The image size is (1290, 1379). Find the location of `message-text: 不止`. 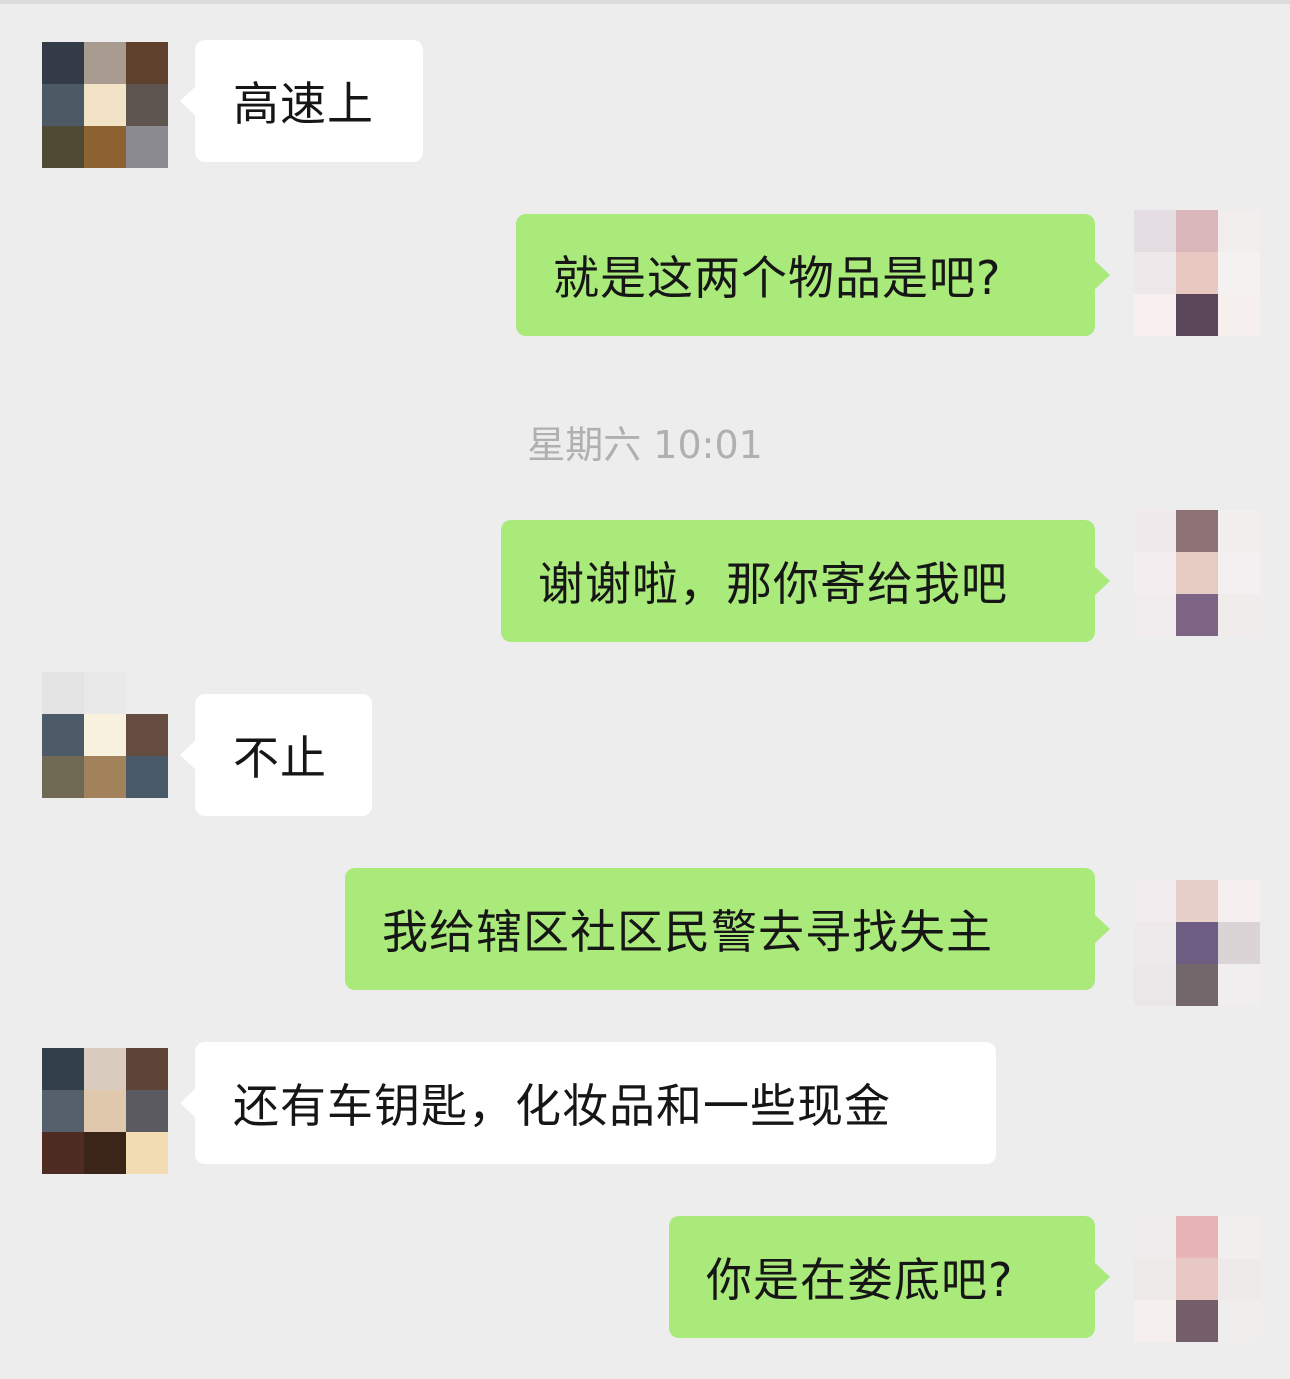

message-text: 不止 is located at coordinates (280, 758).